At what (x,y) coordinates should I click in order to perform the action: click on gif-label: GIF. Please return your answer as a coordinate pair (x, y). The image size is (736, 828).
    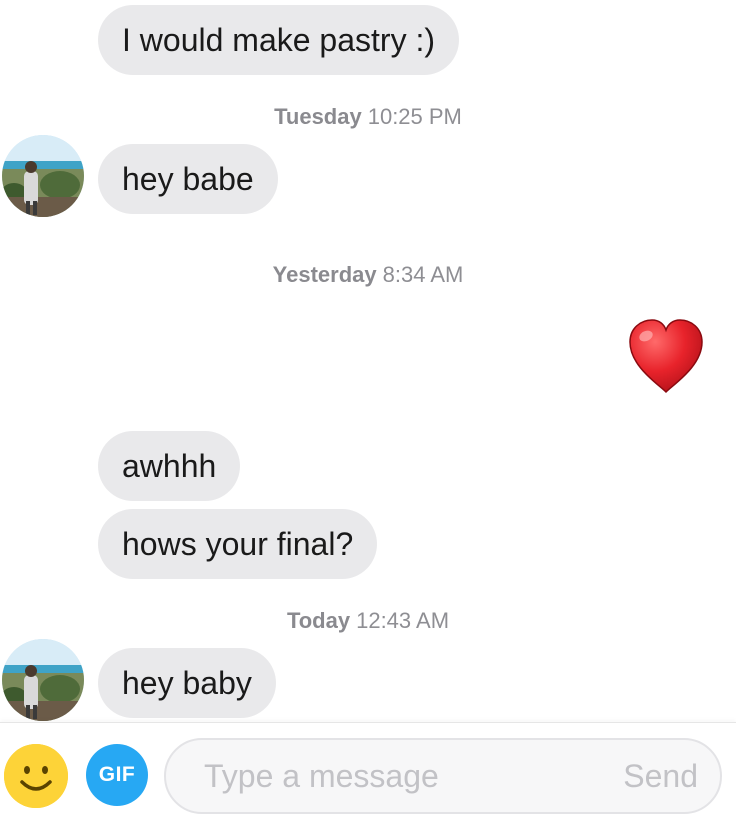
    Looking at the image, I should click on (117, 774).